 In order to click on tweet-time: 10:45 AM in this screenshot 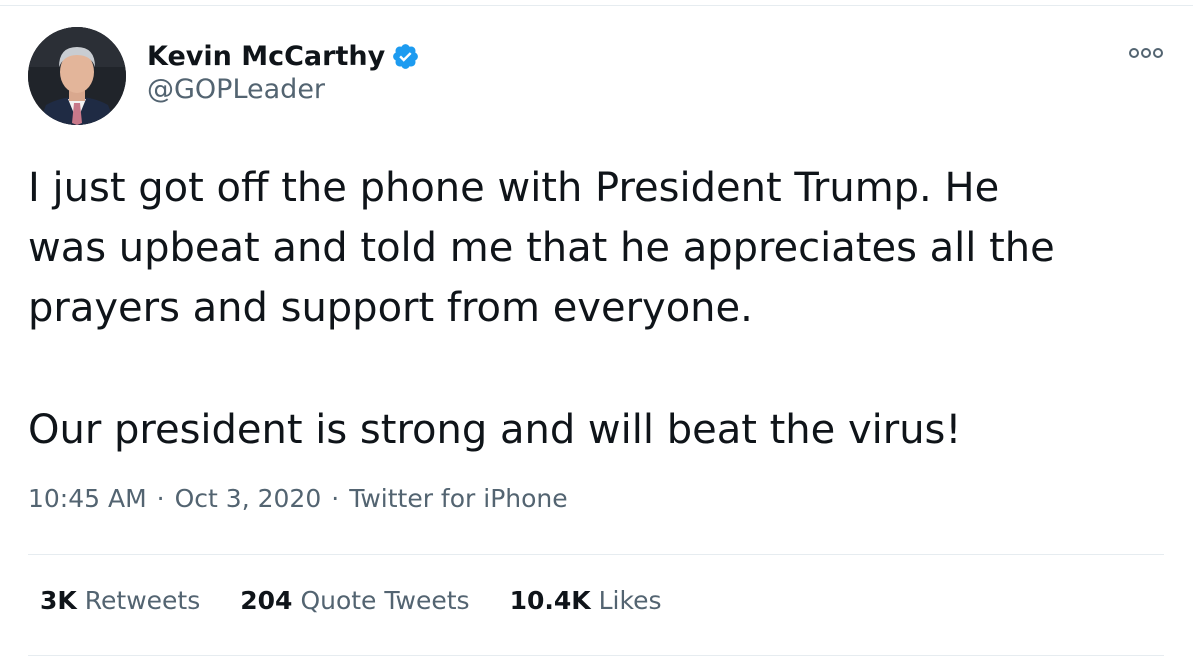, I will do `click(87, 498)`.